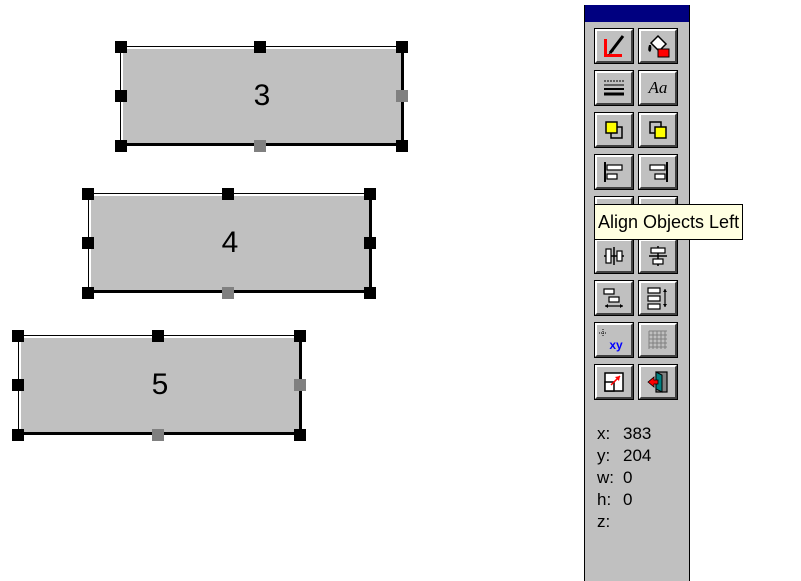 This screenshot has width=801, height=581. I want to click on center-vertical-button, so click(658, 256).